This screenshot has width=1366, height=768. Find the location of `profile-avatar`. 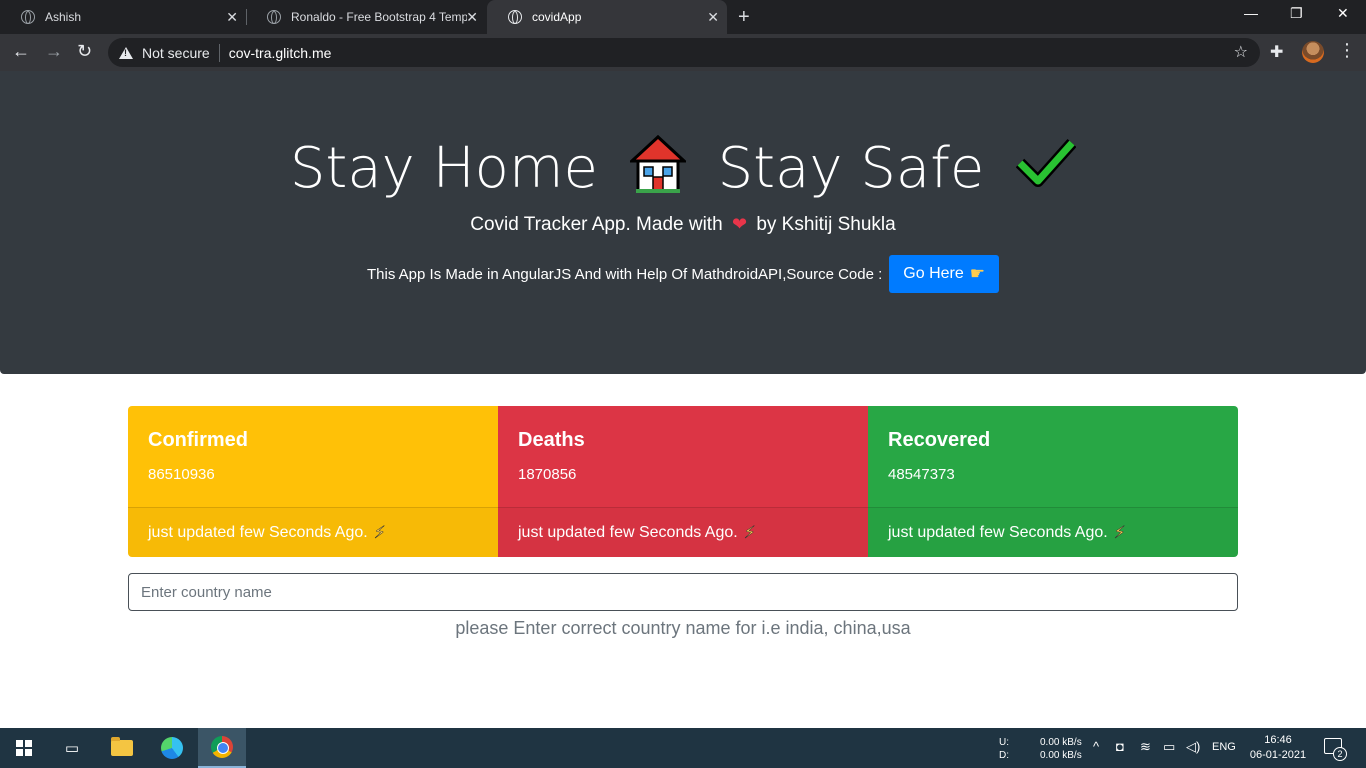

profile-avatar is located at coordinates (1313, 52).